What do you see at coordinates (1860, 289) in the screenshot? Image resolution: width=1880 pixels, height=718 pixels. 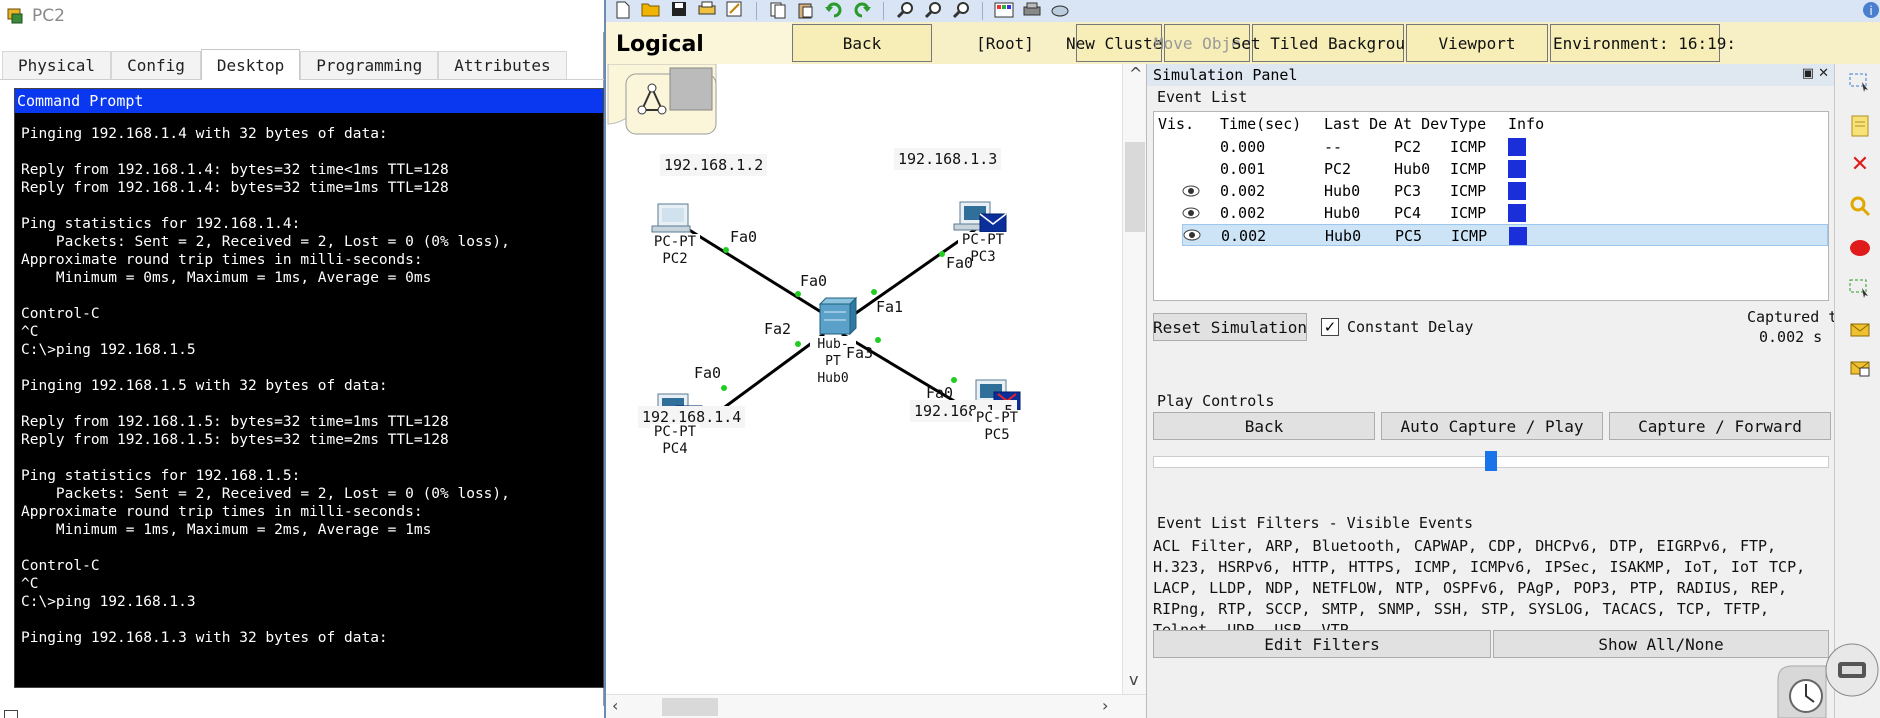 I see `resize-shape-tool-icon` at bounding box center [1860, 289].